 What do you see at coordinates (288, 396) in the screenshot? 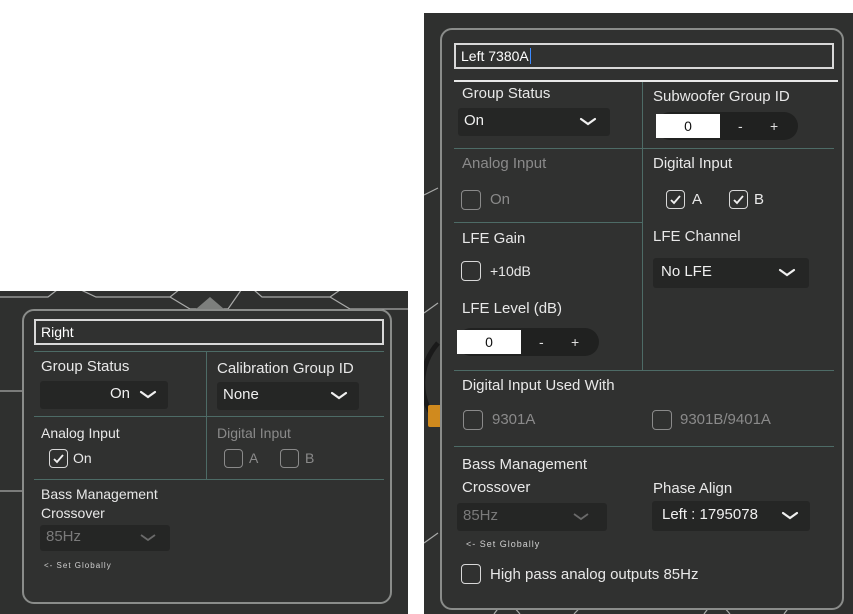
I see `calibration-group-dropdown: None` at bounding box center [288, 396].